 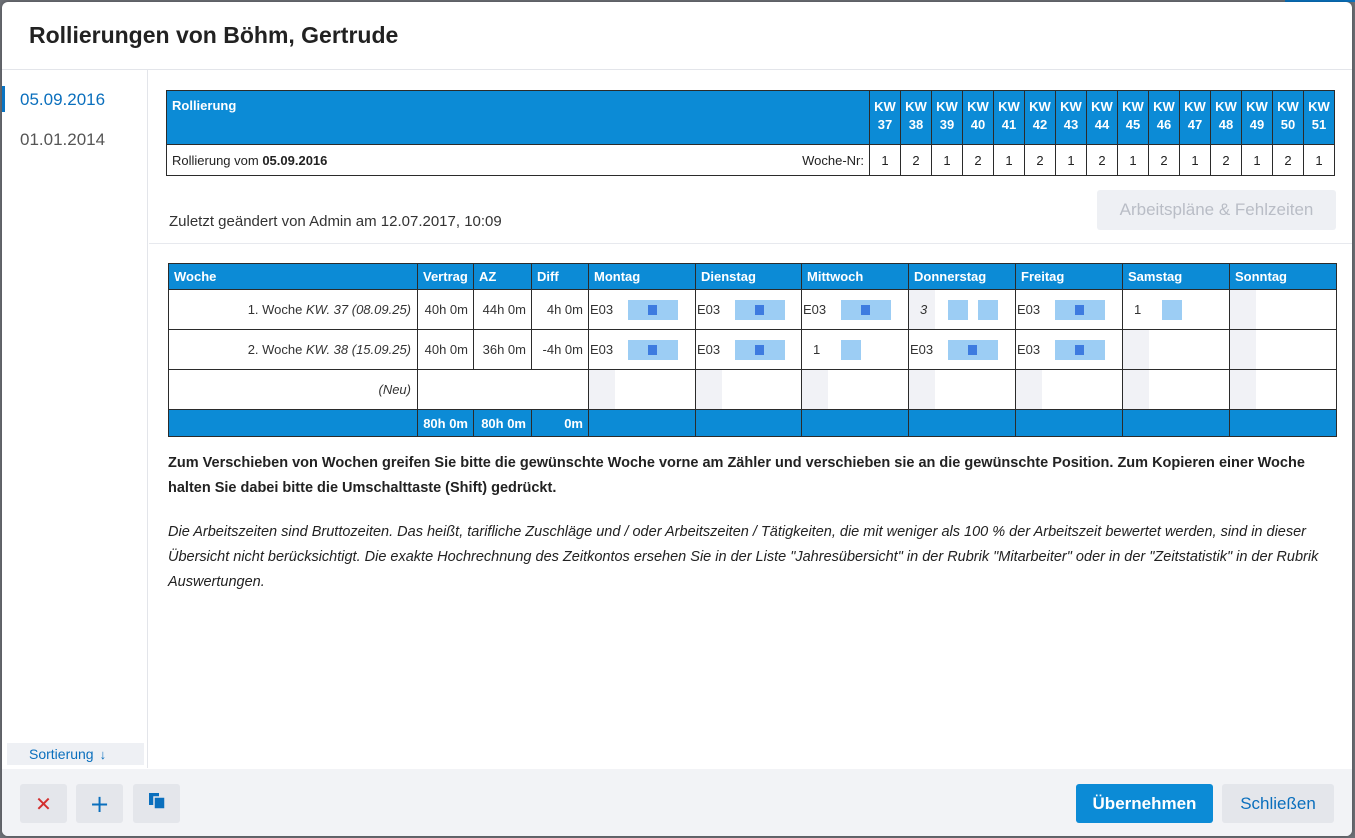 What do you see at coordinates (1278, 803) in the screenshot?
I see `close-button: Schließen` at bounding box center [1278, 803].